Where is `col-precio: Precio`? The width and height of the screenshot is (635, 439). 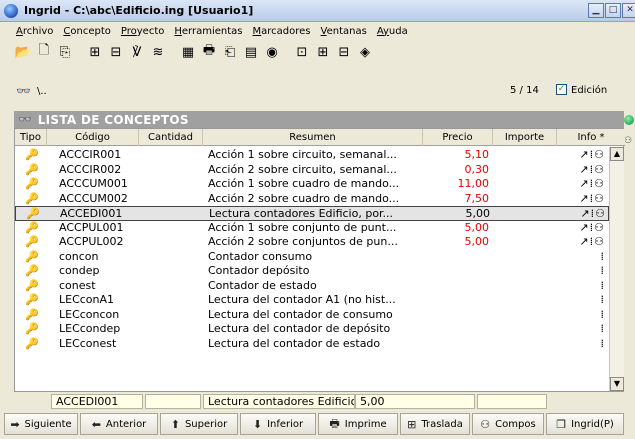 col-precio: Precio is located at coordinates (458, 137).